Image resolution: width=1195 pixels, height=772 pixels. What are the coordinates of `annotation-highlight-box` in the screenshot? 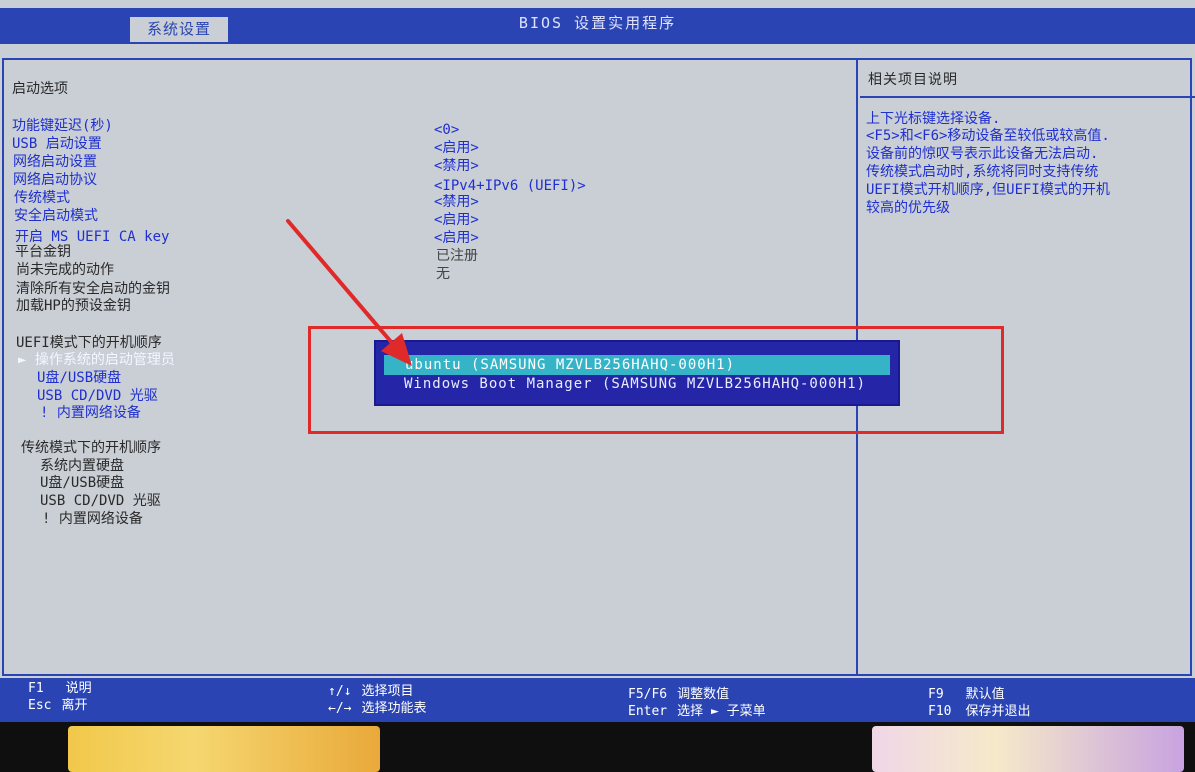 It's located at (656, 380).